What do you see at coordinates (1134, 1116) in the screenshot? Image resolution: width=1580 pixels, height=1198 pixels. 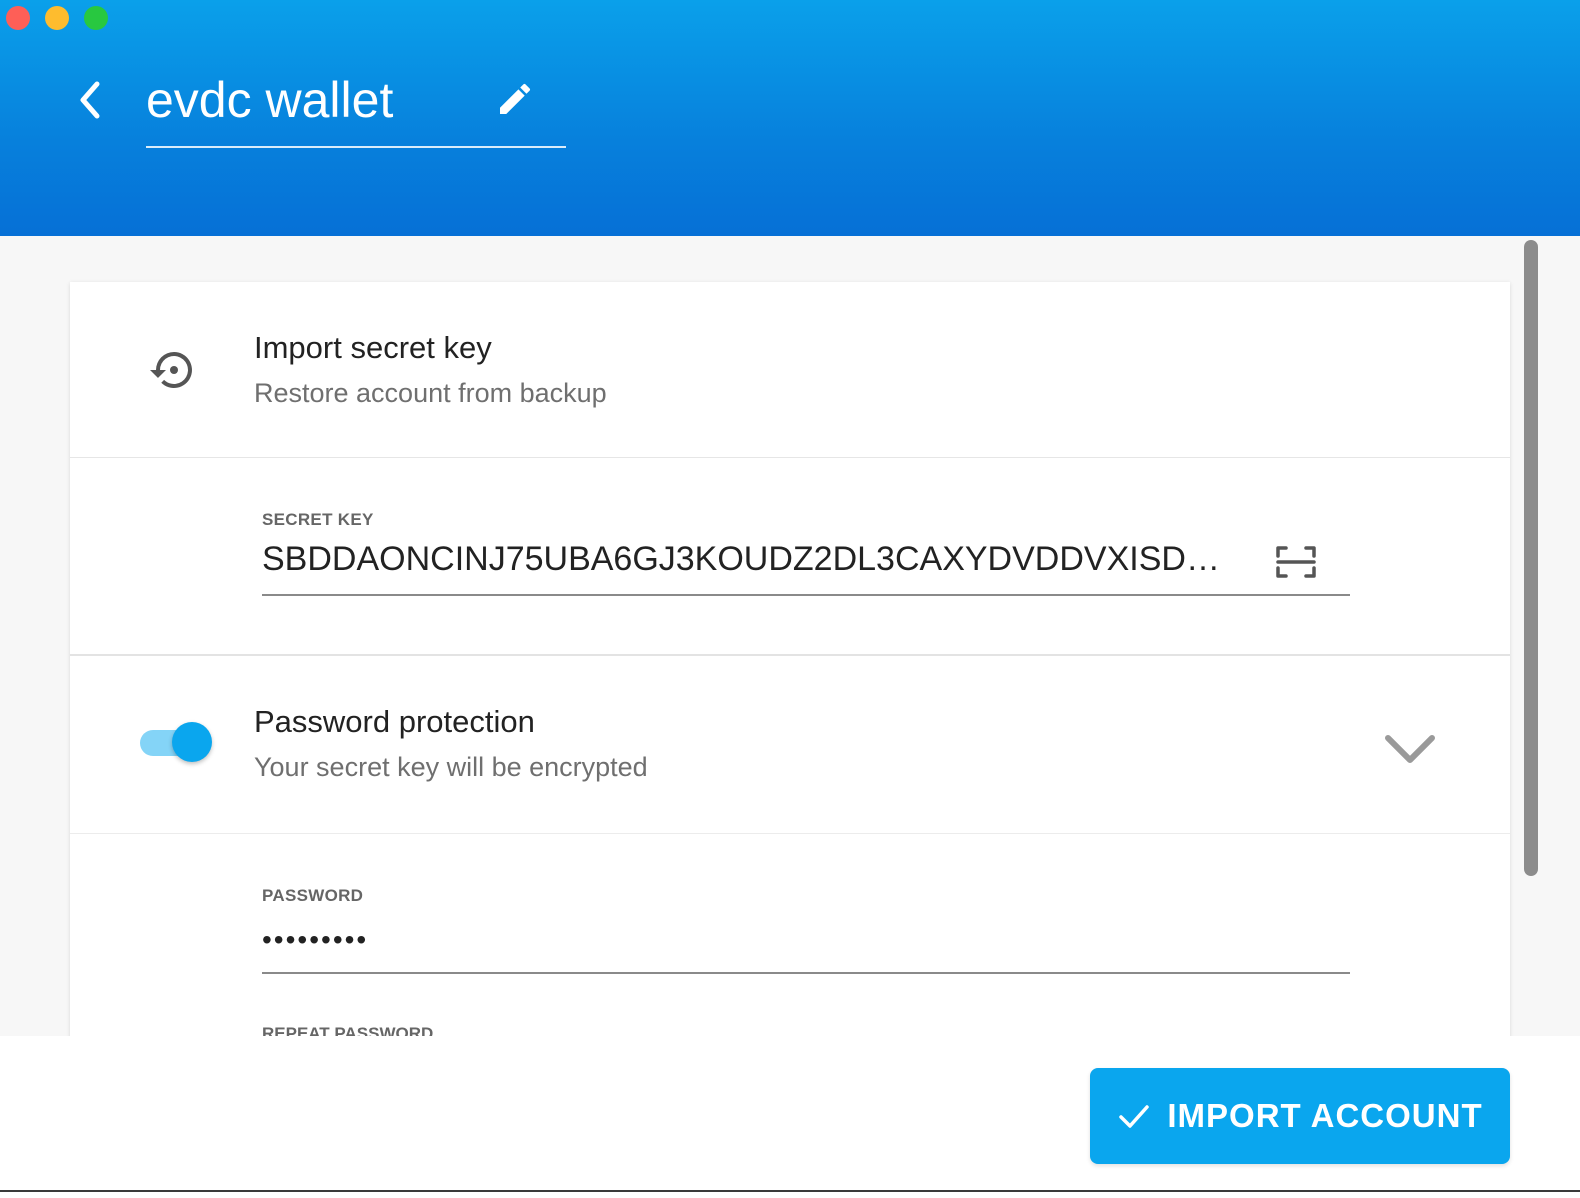 I see `check-icon` at bounding box center [1134, 1116].